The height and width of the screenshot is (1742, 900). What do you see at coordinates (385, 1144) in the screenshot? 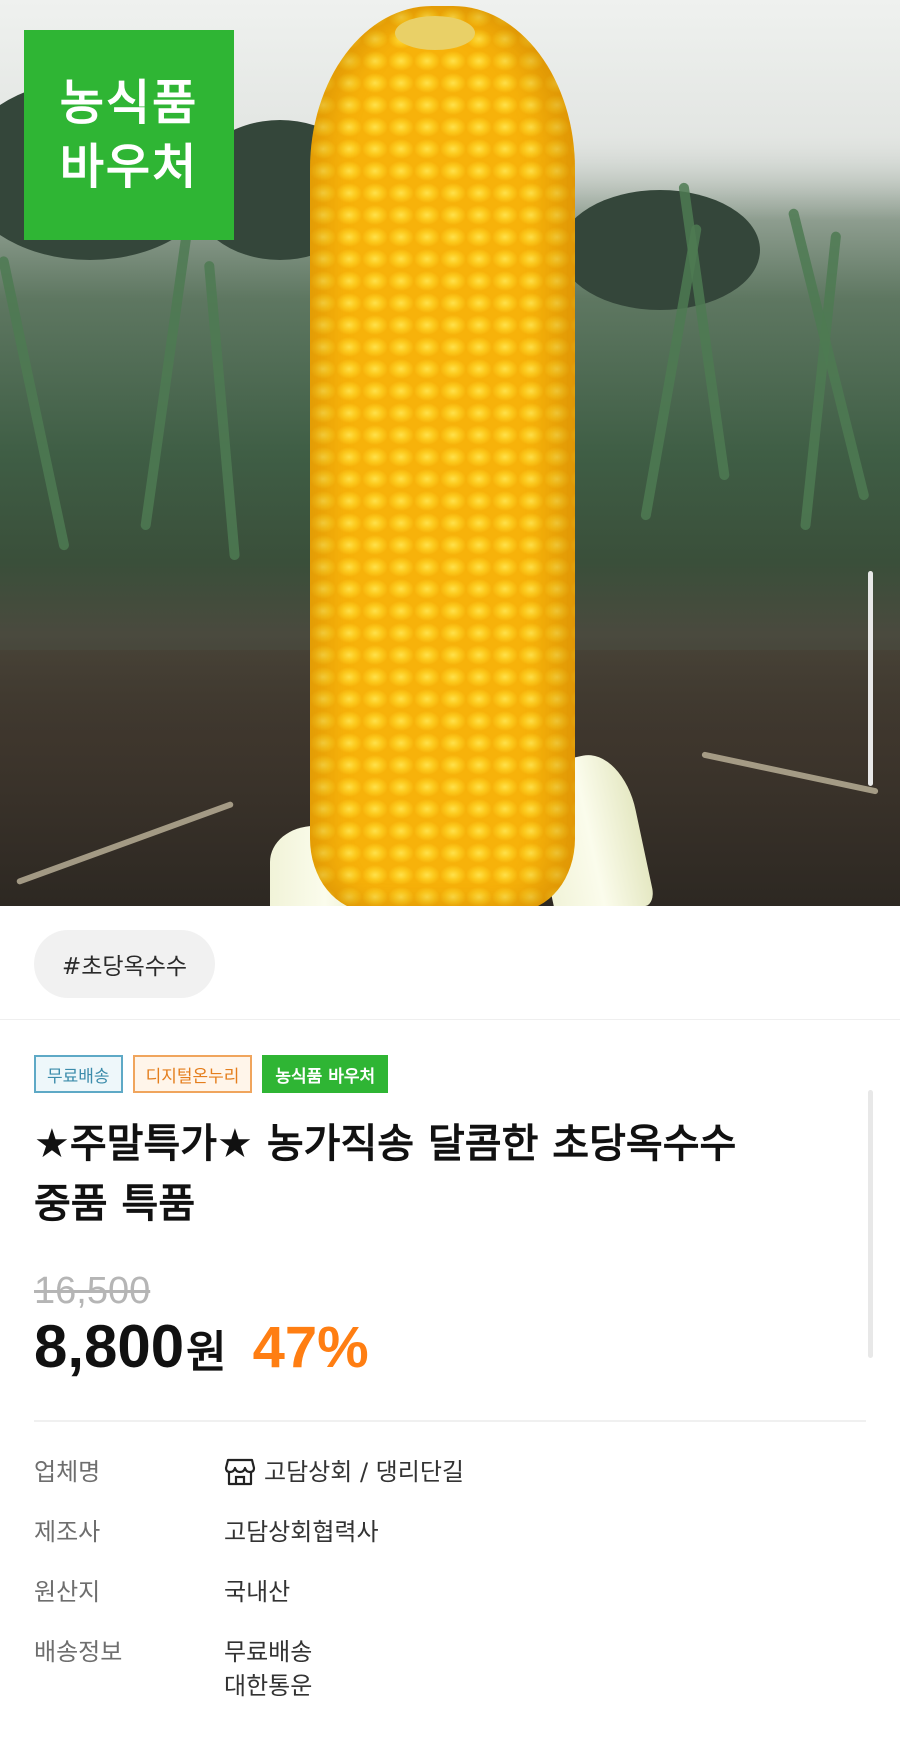
I see `product-title-line-1: ★주말특가★ 농가직송 달콤한 초당옥수수` at bounding box center [385, 1144].